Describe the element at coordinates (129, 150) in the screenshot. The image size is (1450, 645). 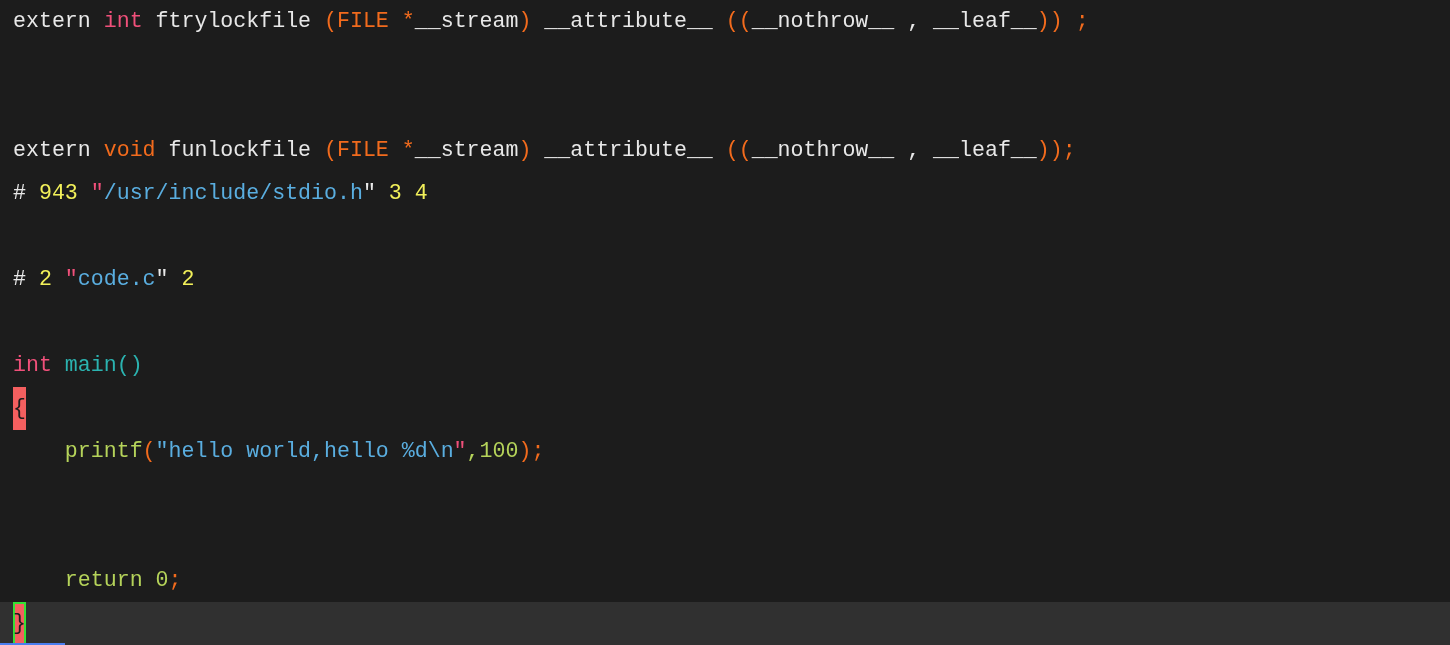
I see `code-text: void` at that location.